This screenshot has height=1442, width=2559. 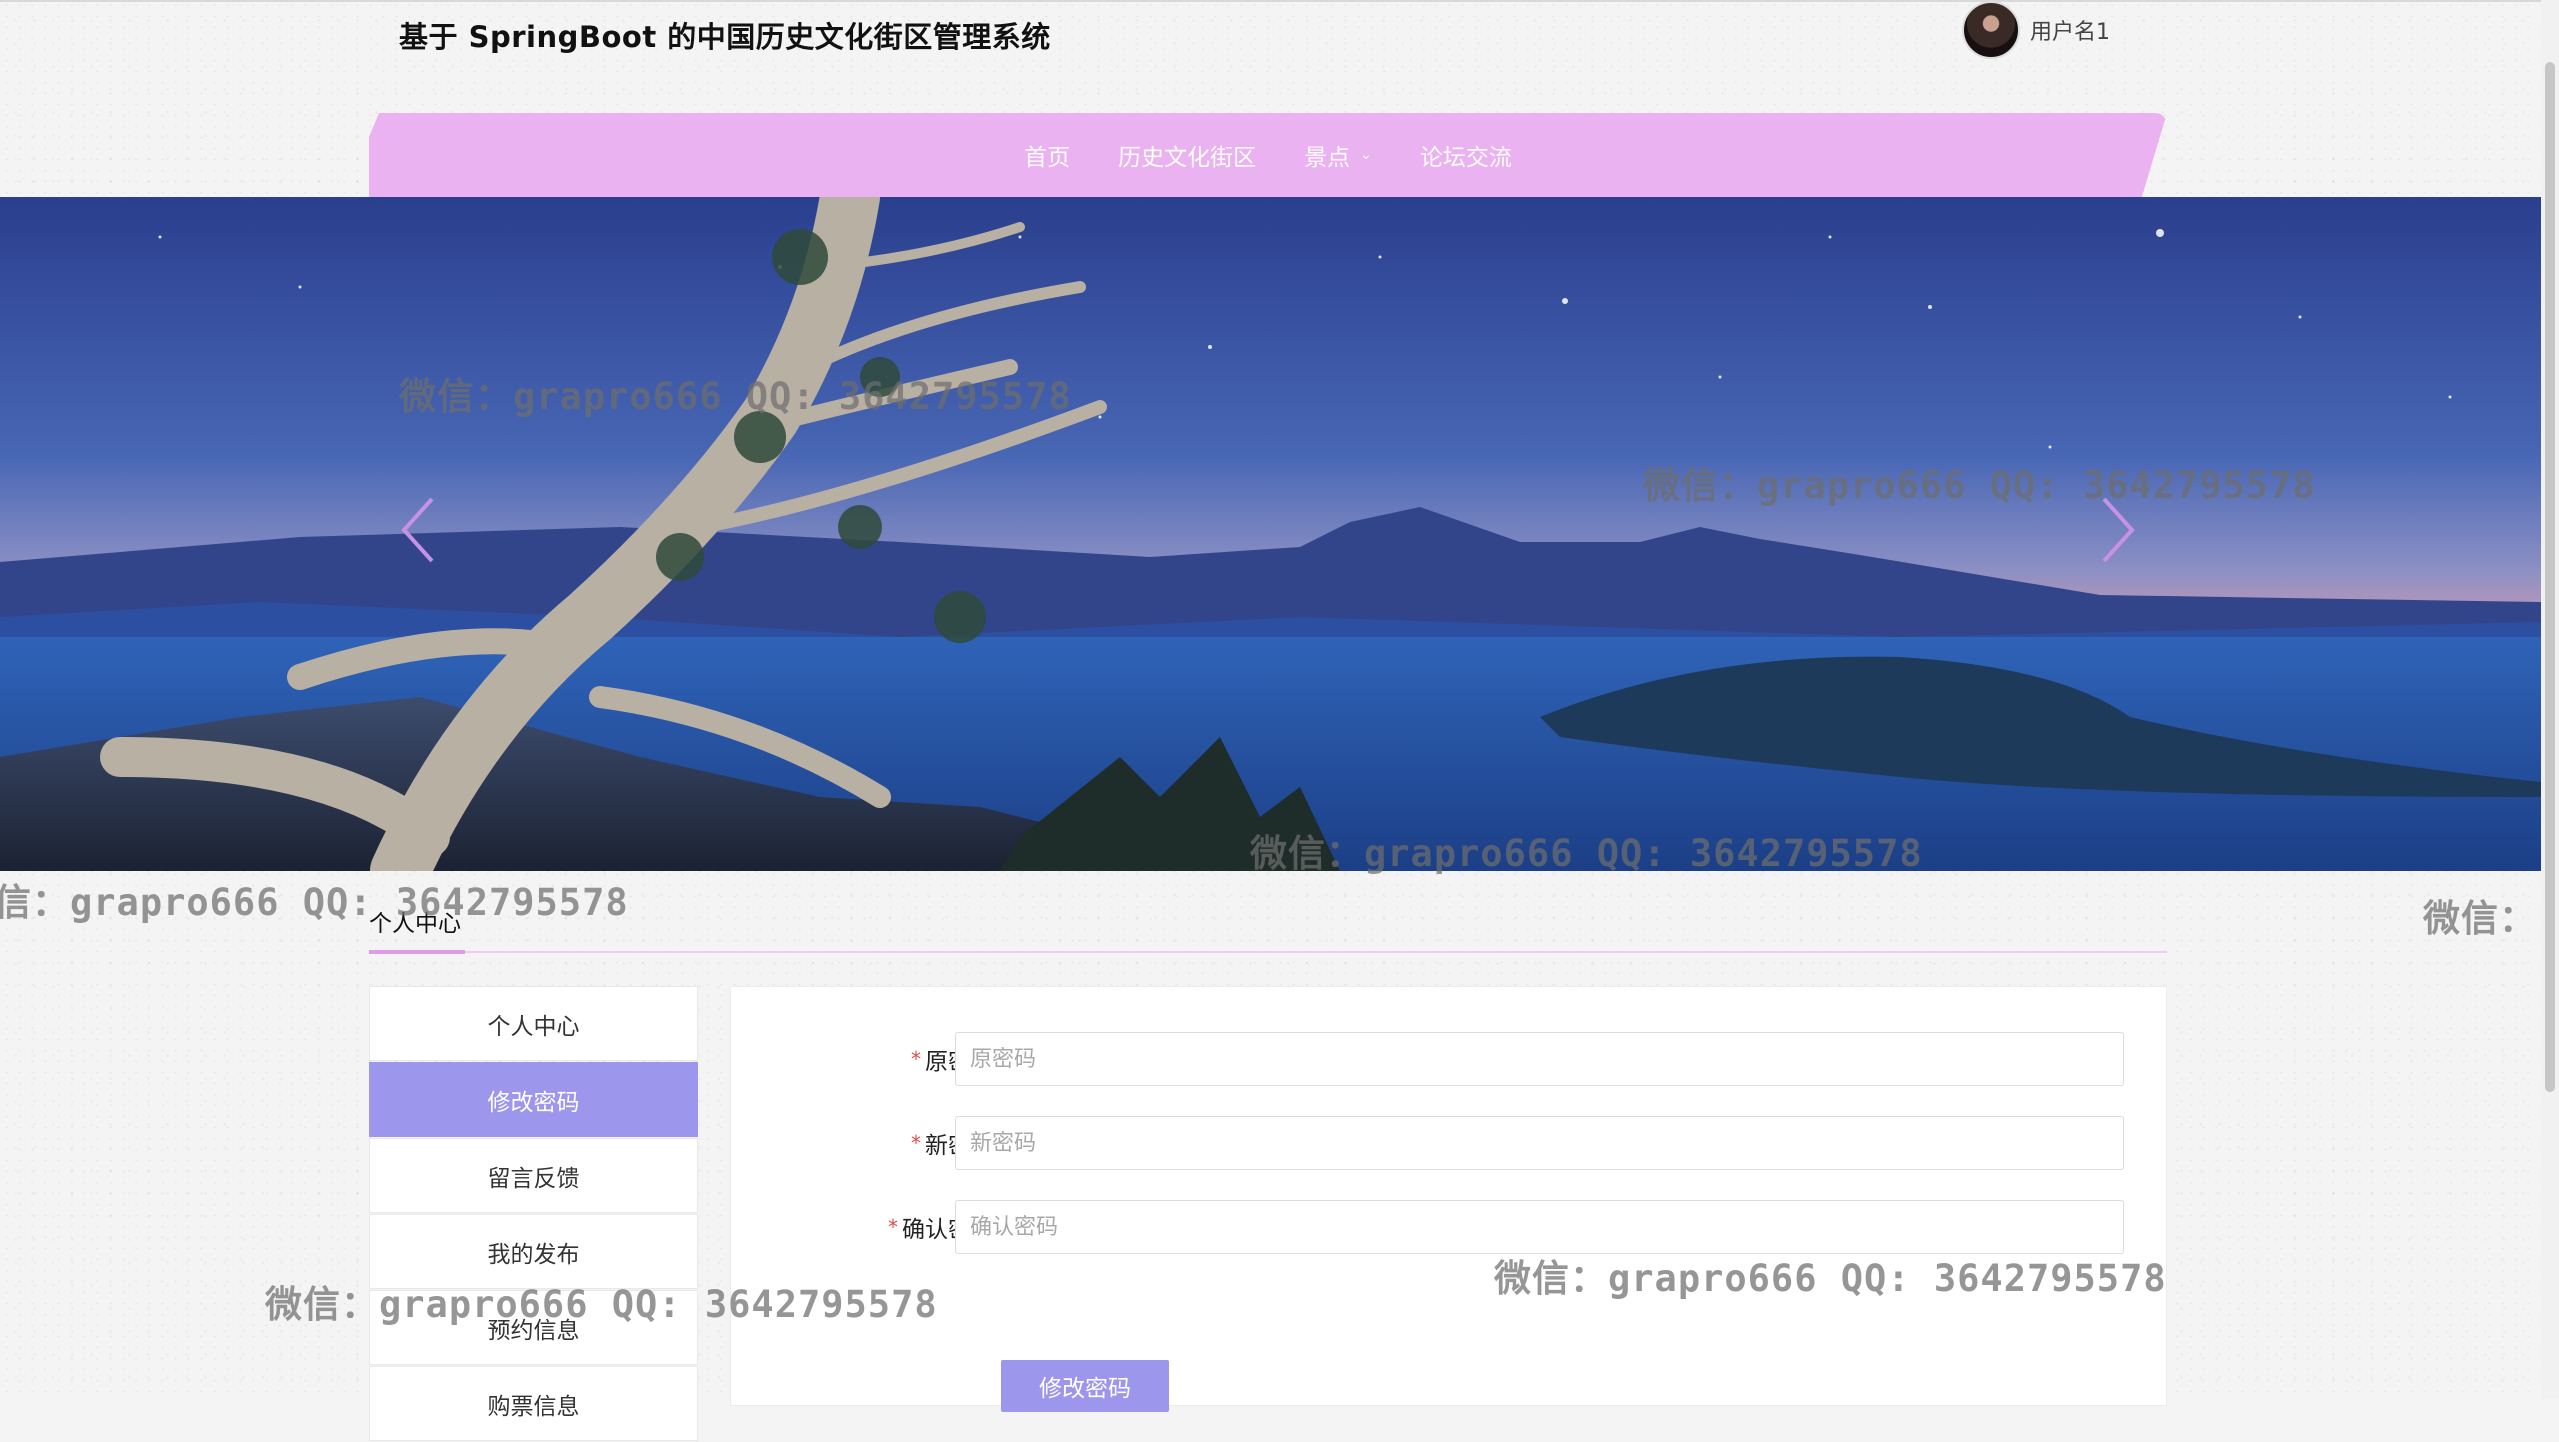 I want to click on top-border, so click(x=1279, y=1).